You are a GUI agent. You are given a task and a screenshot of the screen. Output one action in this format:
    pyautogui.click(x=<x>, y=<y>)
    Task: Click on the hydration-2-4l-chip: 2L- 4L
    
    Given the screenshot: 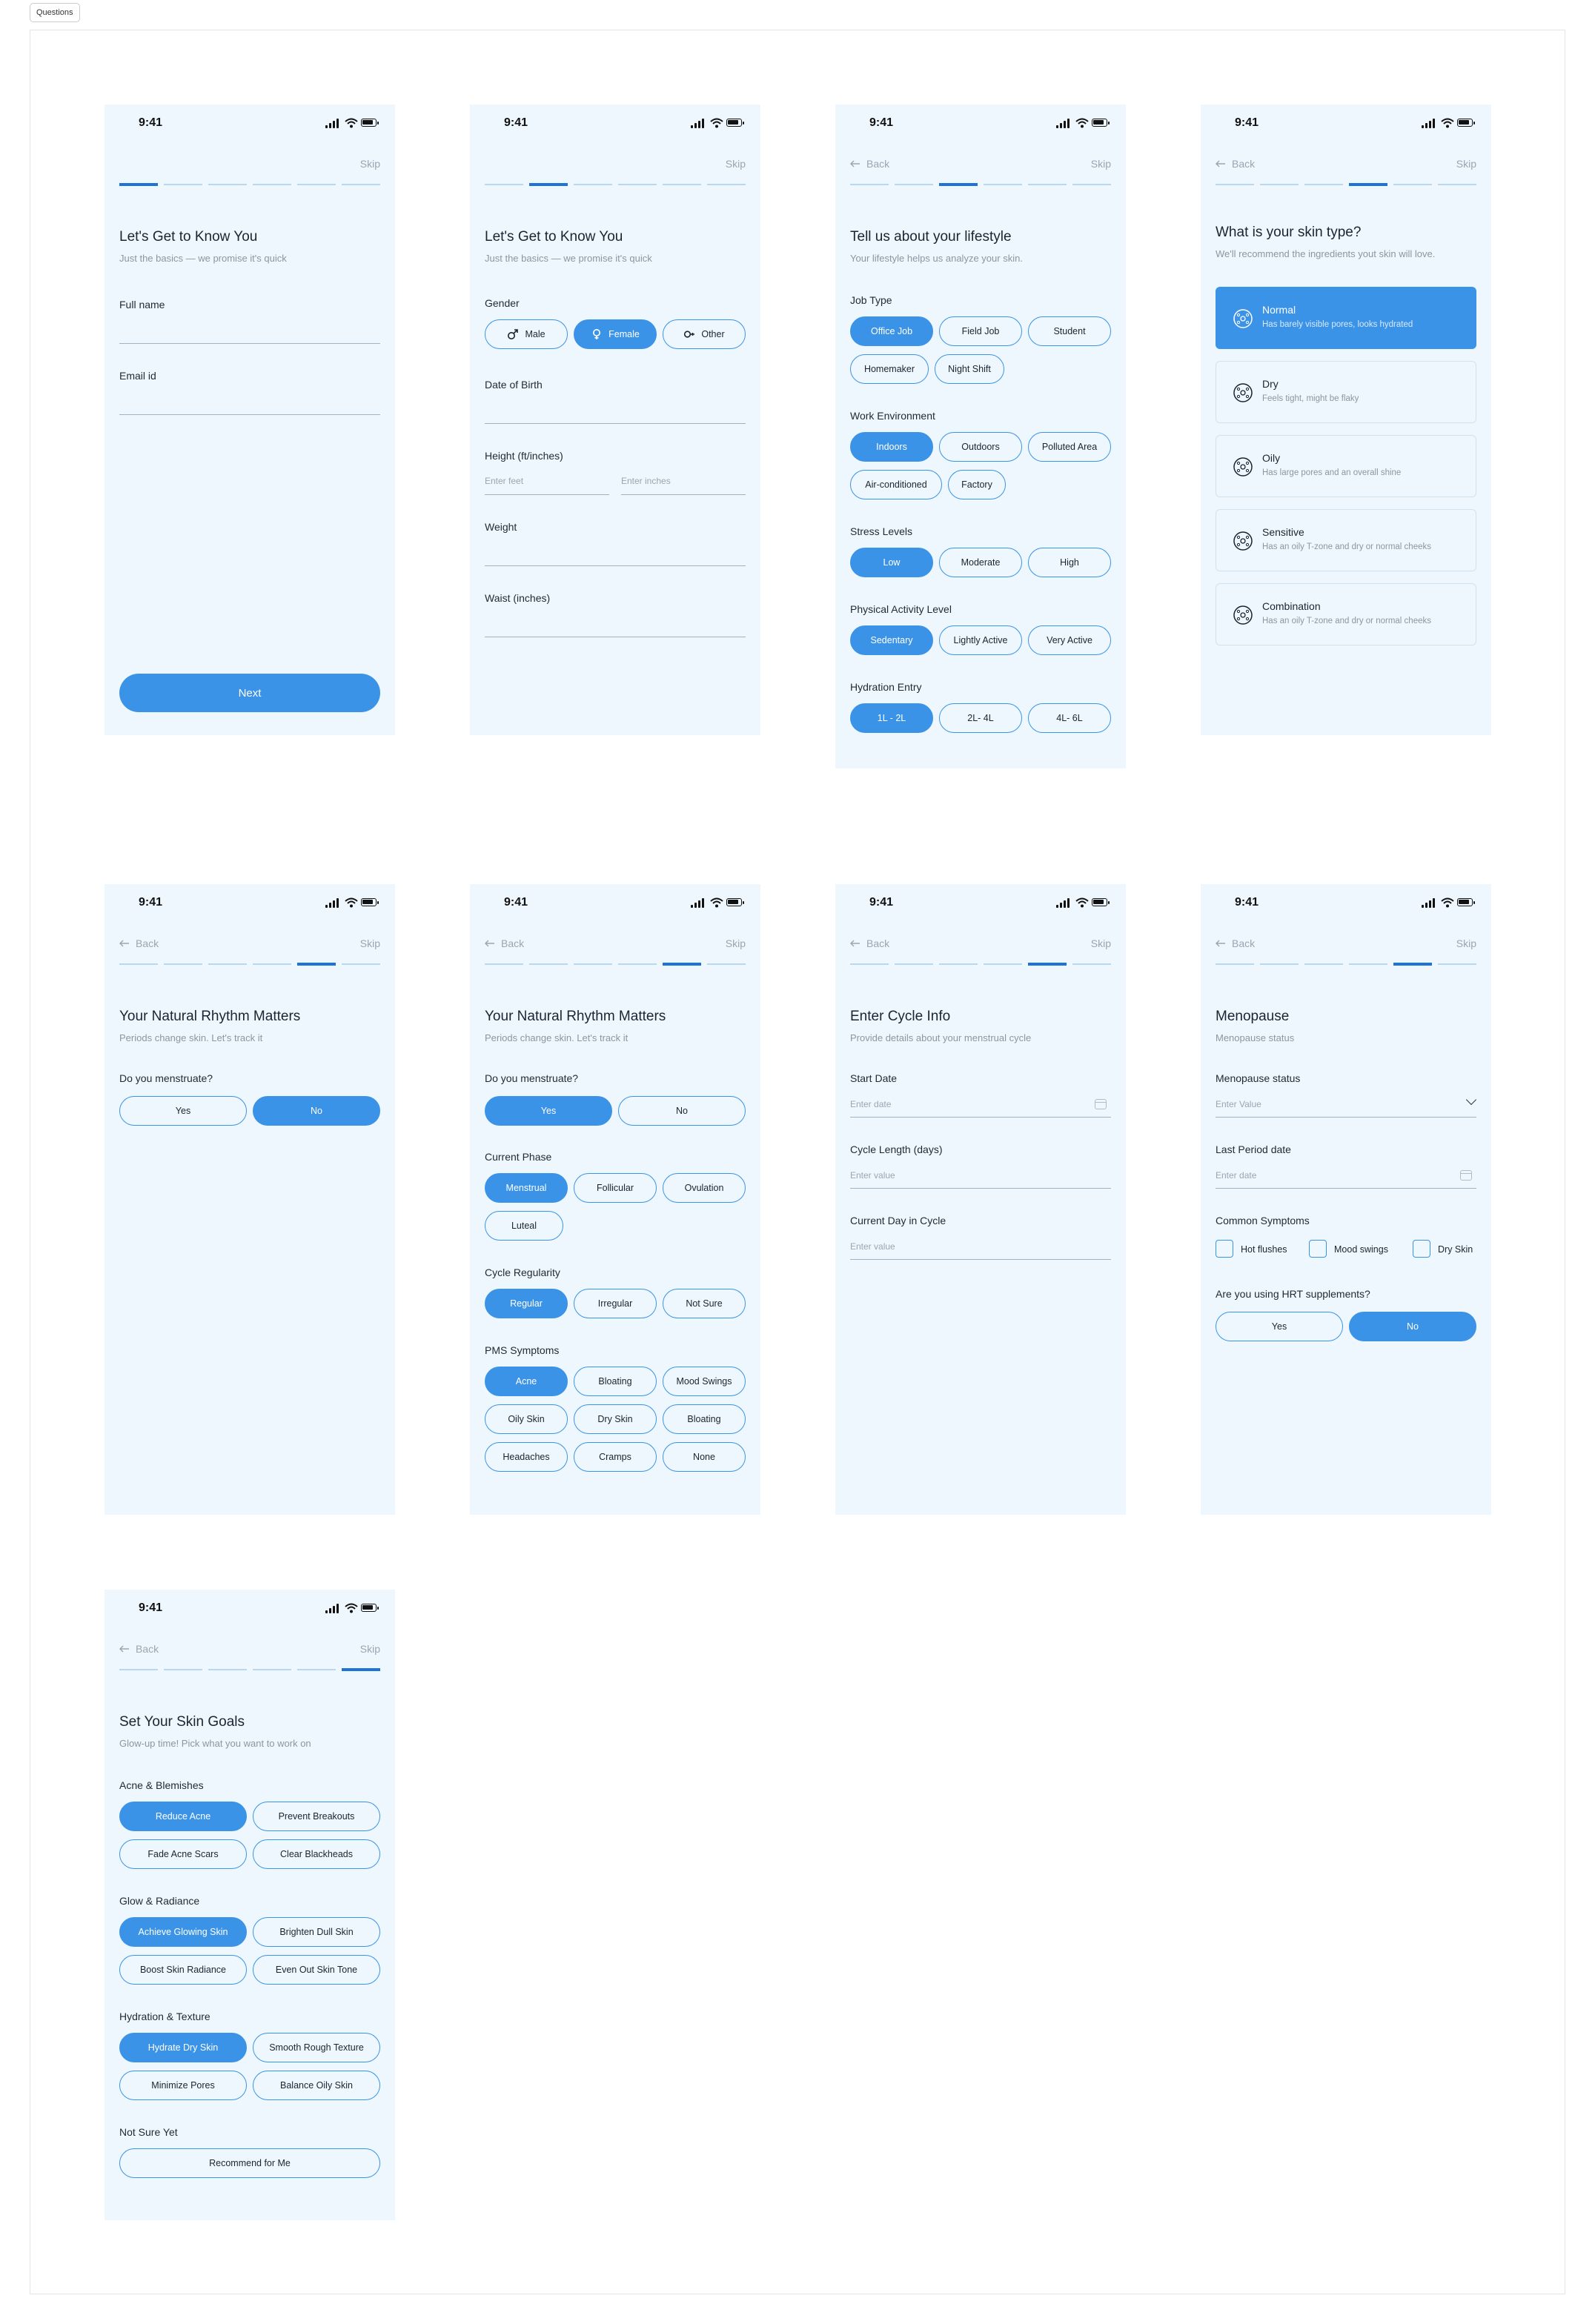 What is the action you would take?
    pyautogui.click(x=980, y=718)
    